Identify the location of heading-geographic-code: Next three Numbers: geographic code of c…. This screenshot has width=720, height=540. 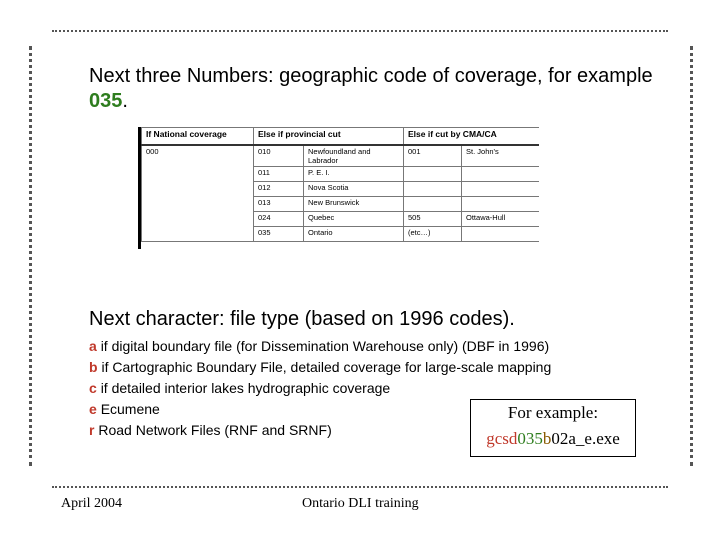
(379, 89).